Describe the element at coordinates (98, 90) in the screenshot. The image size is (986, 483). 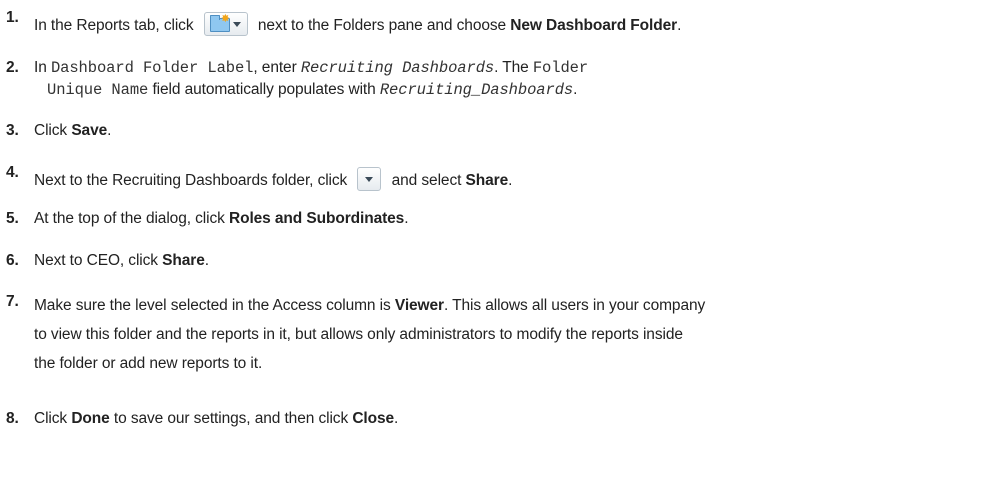
I see `field-name: Unique Name` at that location.